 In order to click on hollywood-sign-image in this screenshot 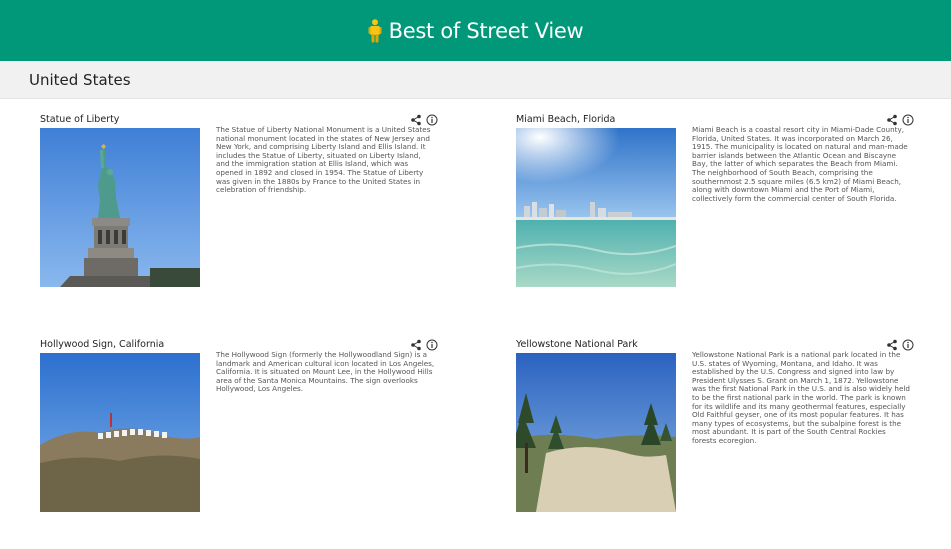, I will do `click(120, 432)`.